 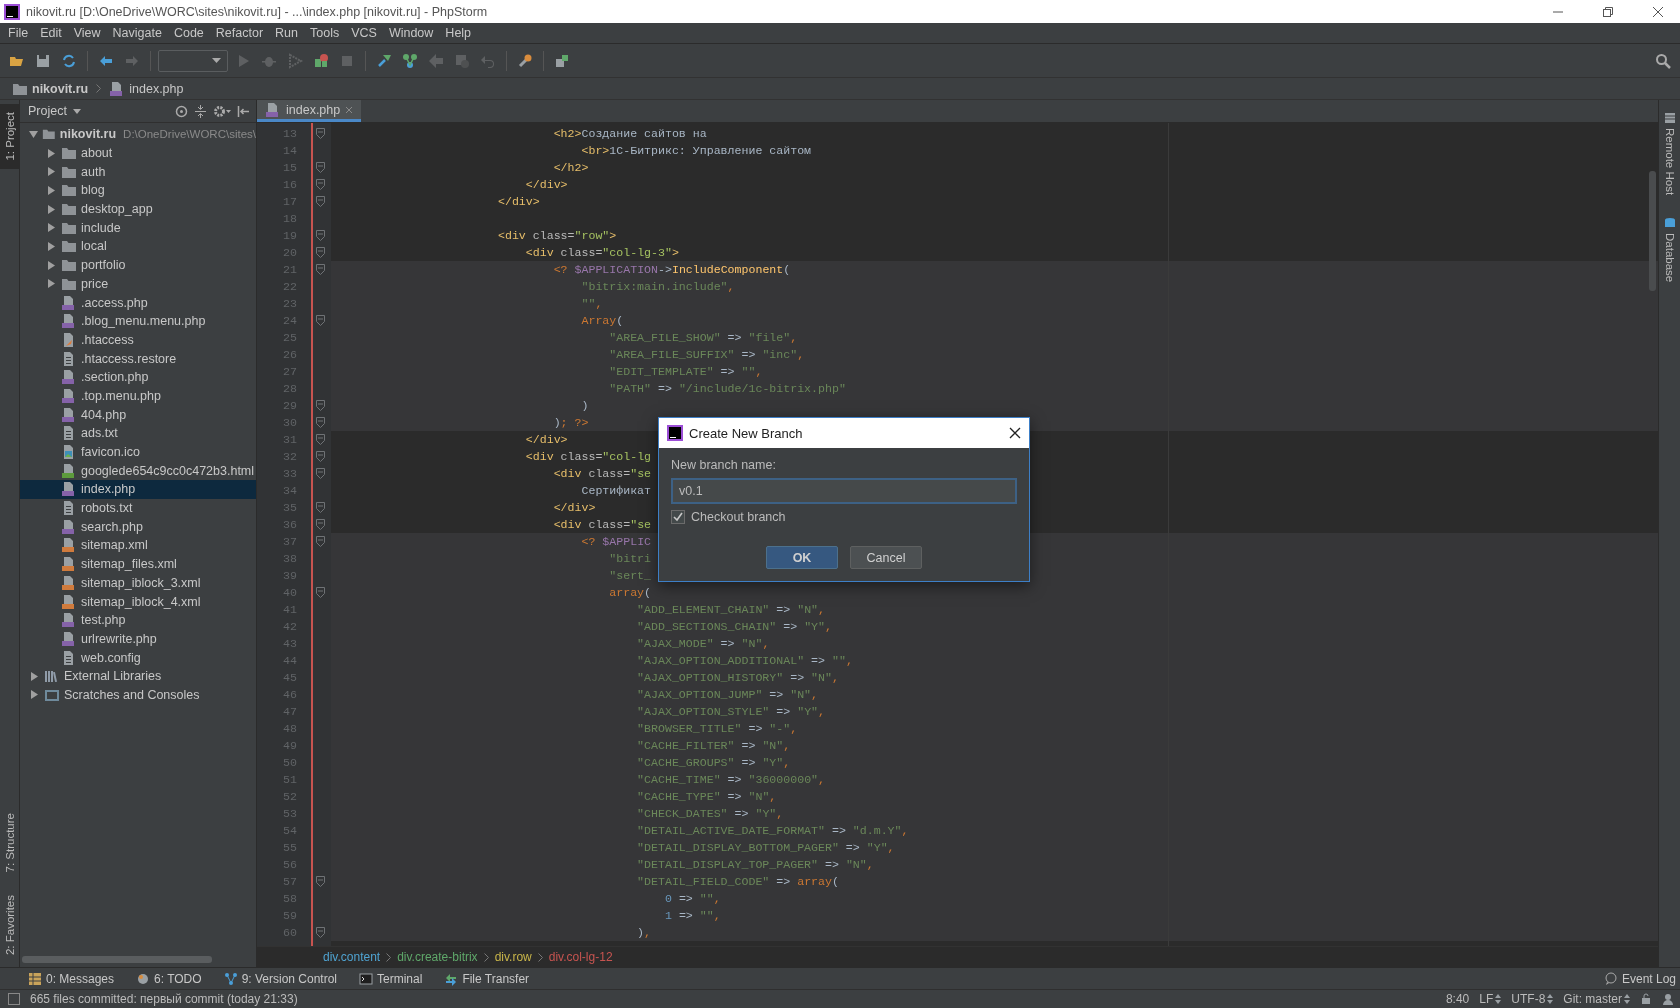 What do you see at coordinates (138, 246) in the screenshot?
I see `tree-item: local` at bounding box center [138, 246].